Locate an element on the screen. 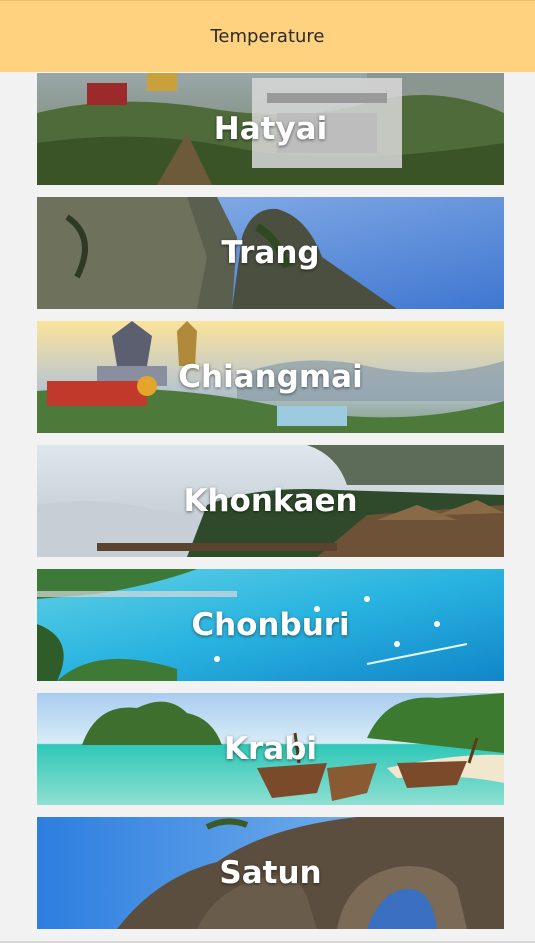 The height and width of the screenshot is (943, 535). app-header: Temperature is located at coordinates (267, 36).